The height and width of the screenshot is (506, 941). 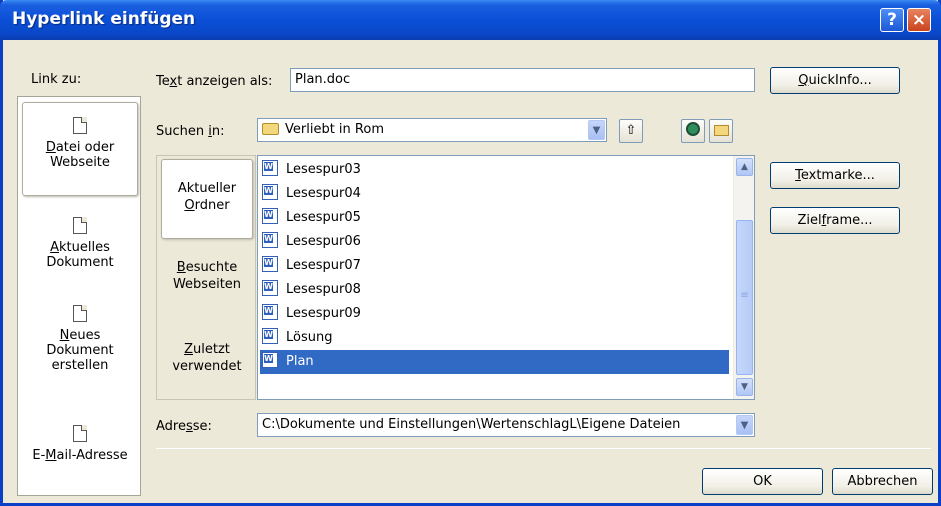 I want to click on list-item: Lesespur07, so click(x=496, y=266).